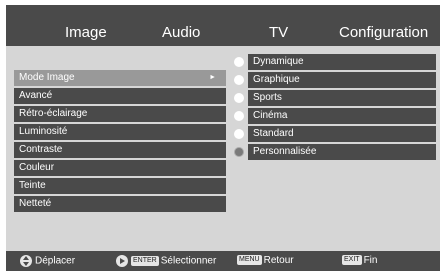  What do you see at coordinates (342, 62) in the screenshot?
I see `option-label: Dynamique` at bounding box center [342, 62].